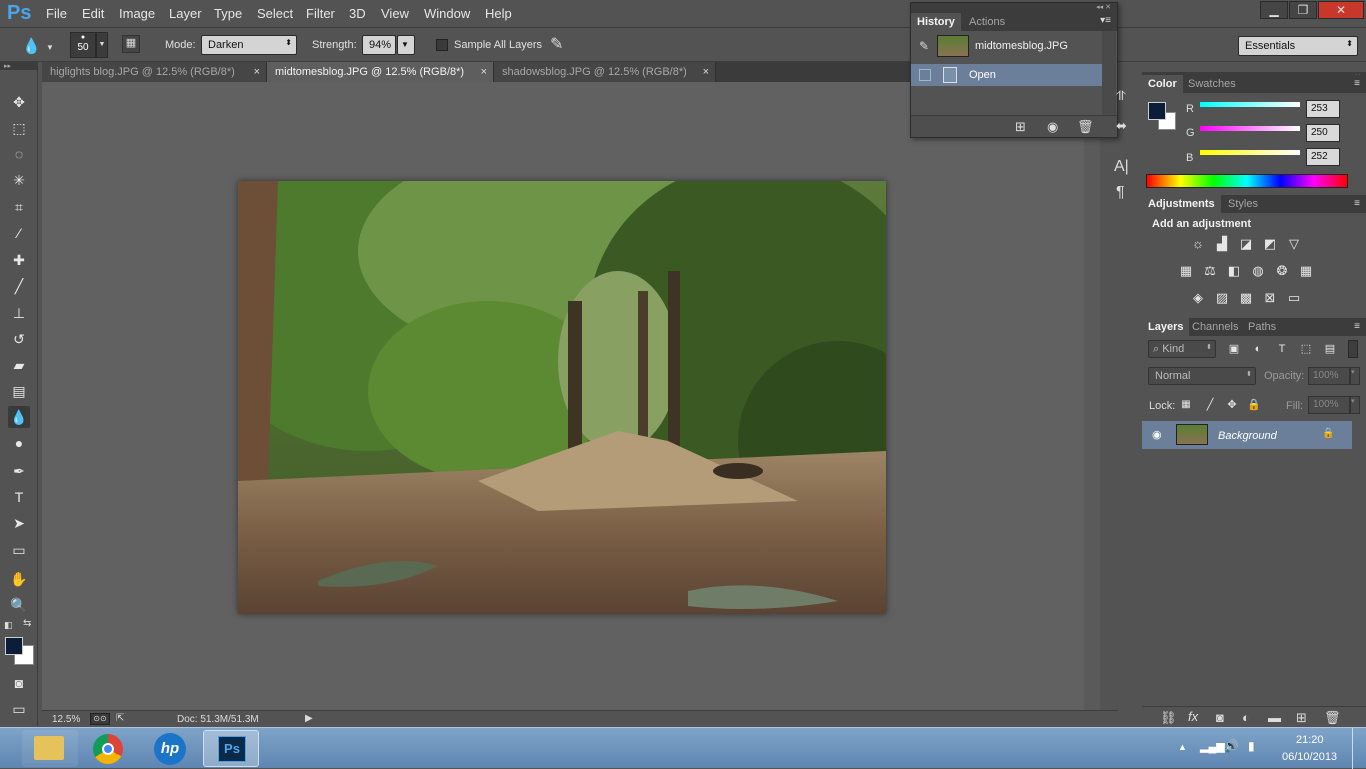 The image size is (1366, 769). I want to click on opacity-arrow-icon: ▾, so click(1355, 376).